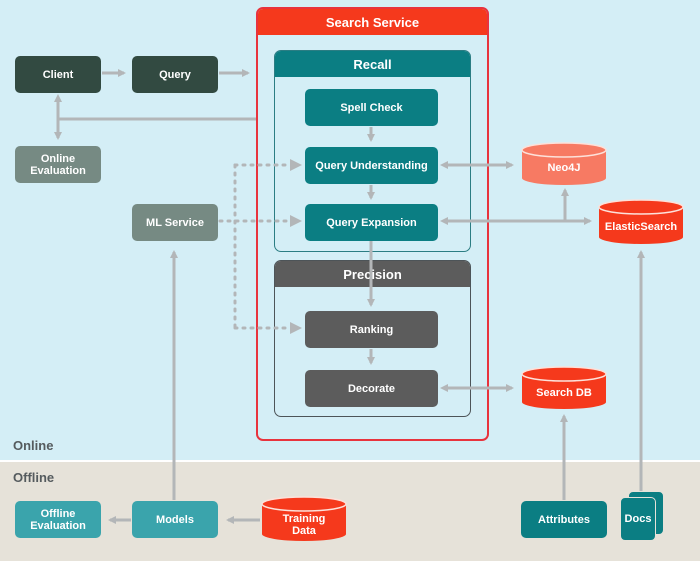 The image size is (700, 561). What do you see at coordinates (34, 477) in the screenshot?
I see `offline-zone-label: Offline` at bounding box center [34, 477].